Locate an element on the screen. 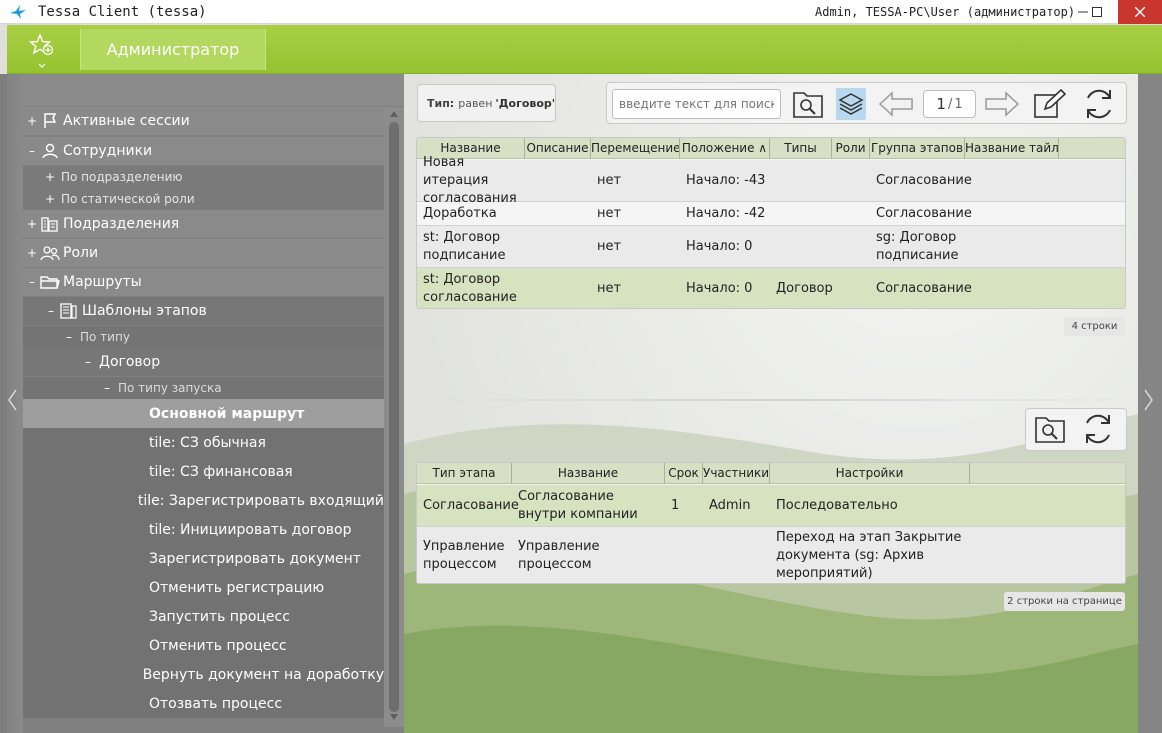 This screenshot has height=733, width=1162. column-header: Описание is located at coordinates (558, 148).